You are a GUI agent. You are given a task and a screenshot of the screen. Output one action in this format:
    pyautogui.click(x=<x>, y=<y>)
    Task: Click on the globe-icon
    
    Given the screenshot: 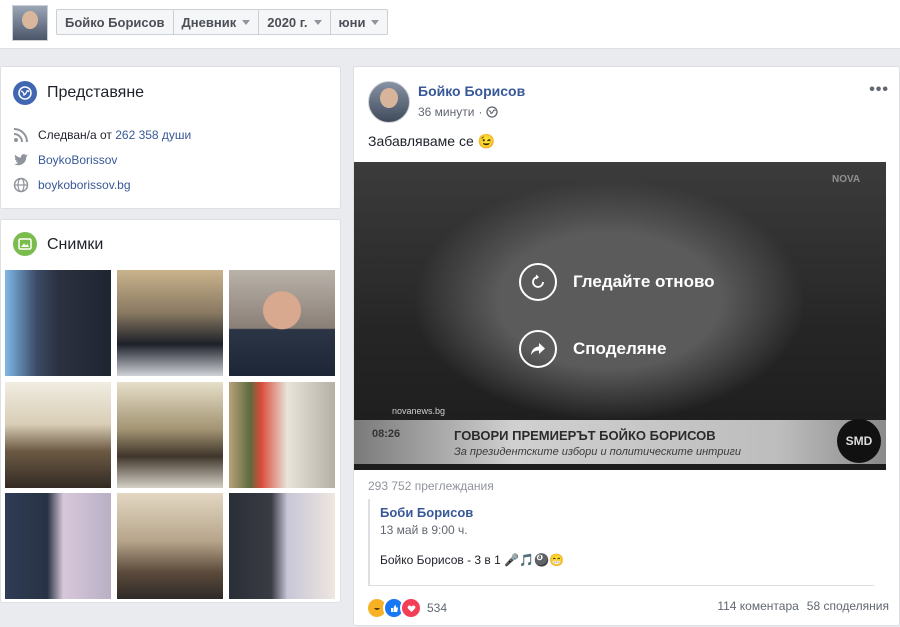 What is the action you would take?
    pyautogui.click(x=21, y=185)
    